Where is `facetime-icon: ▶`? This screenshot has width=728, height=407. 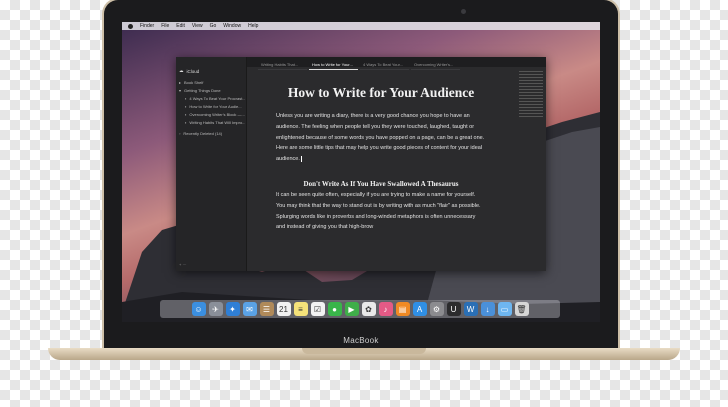 facetime-icon: ▶ is located at coordinates (351, 309).